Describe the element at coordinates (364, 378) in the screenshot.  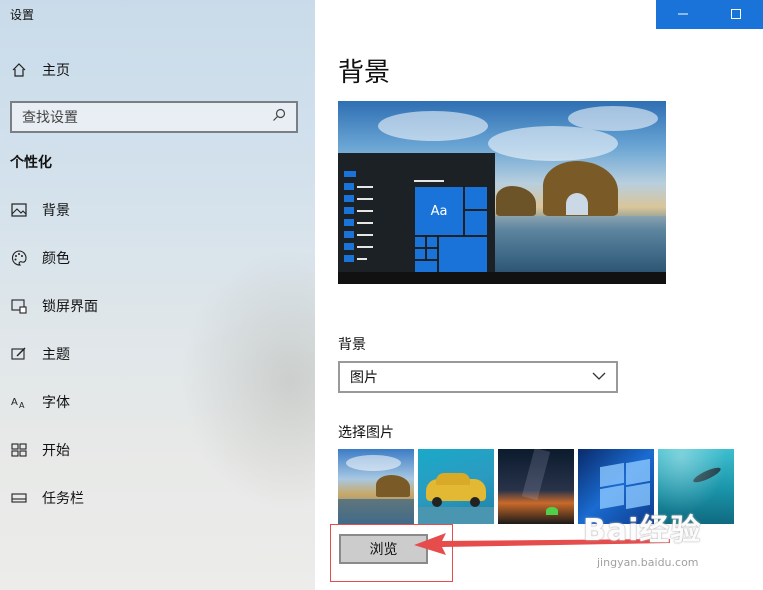
I see `select-value: 图片` at that location.